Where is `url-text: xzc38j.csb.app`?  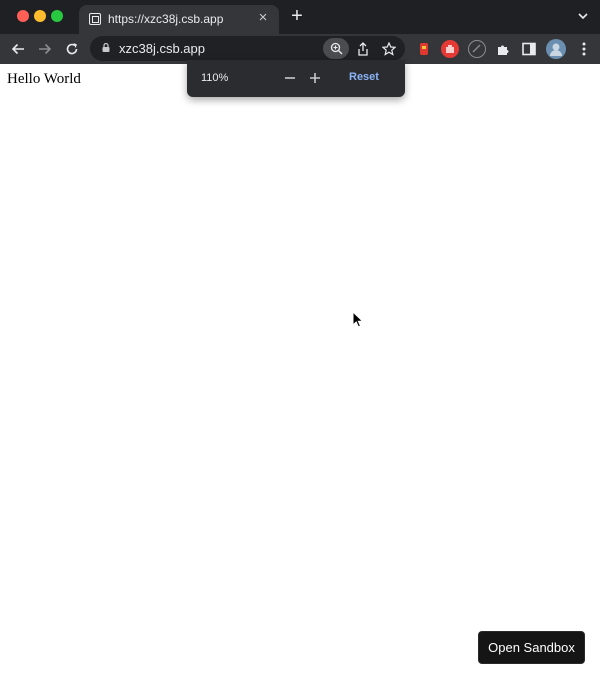
url-text: xzc38j.csb.app is located at coordinates (162, 48).